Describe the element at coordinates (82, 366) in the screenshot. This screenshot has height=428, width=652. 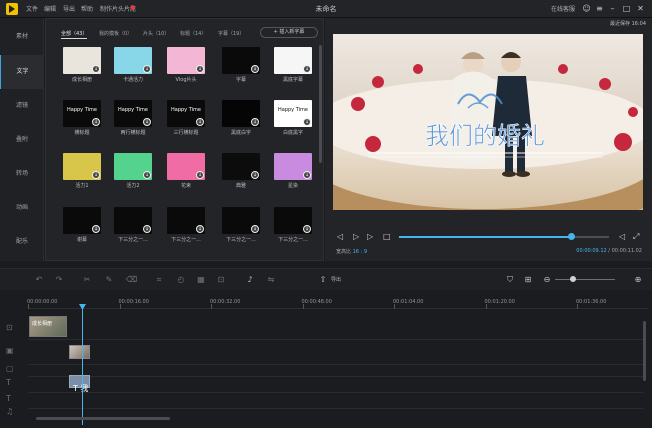
I see `playhead` at that location.